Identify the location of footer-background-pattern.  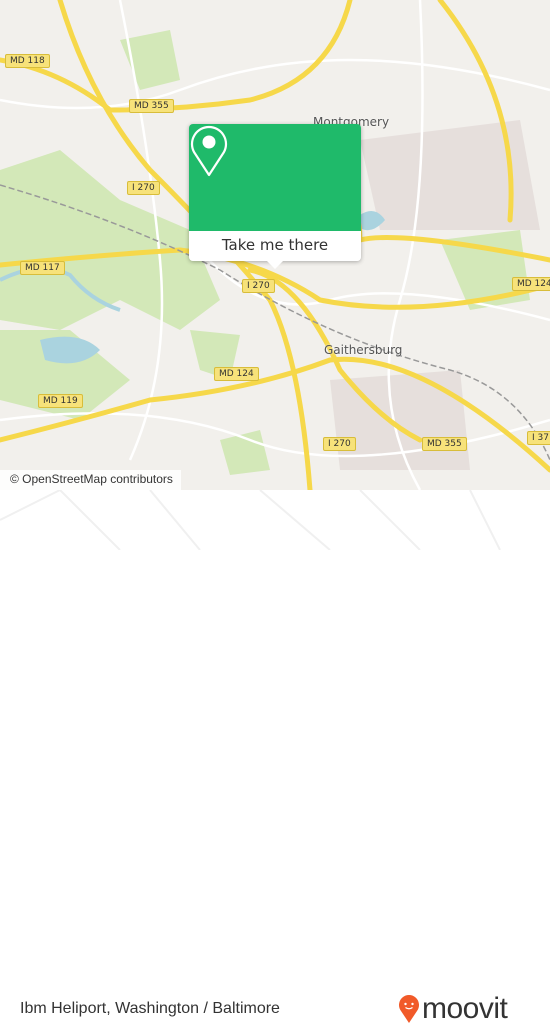
(250, 520).